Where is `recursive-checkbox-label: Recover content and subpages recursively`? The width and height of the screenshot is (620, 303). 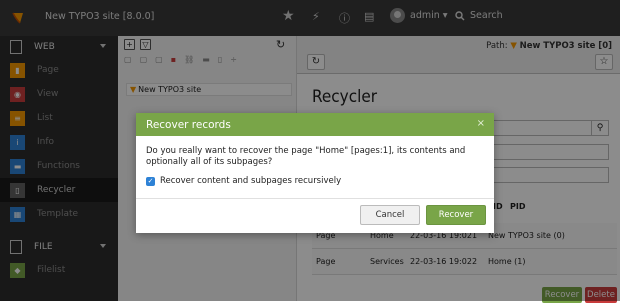
recursive-checkbox-label: Recover content and subpages recursively is located at coordinates (251, 181).